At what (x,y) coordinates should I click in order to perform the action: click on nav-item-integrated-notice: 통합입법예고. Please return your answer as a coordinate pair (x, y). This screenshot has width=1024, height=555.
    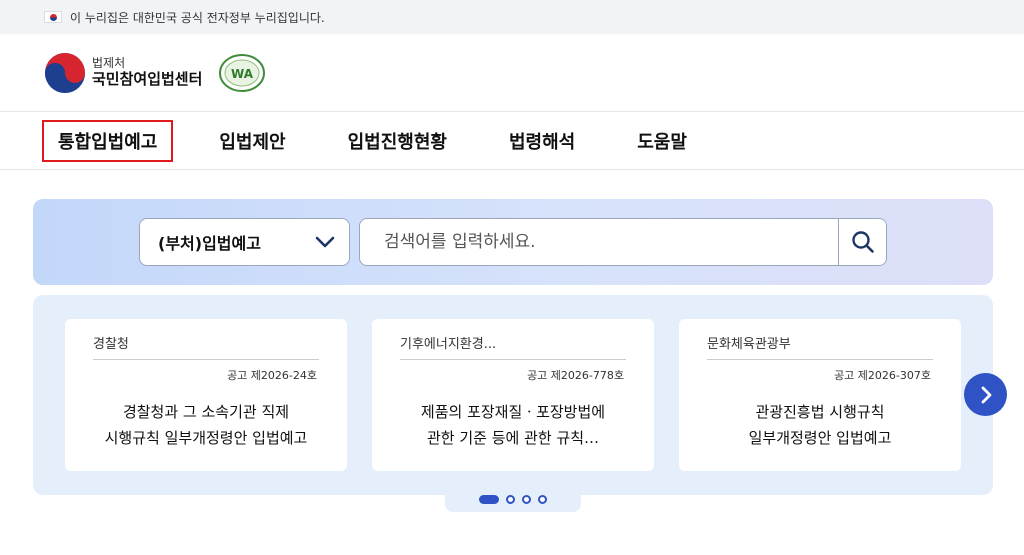
    Looking at the image, I should click on (108, 140).